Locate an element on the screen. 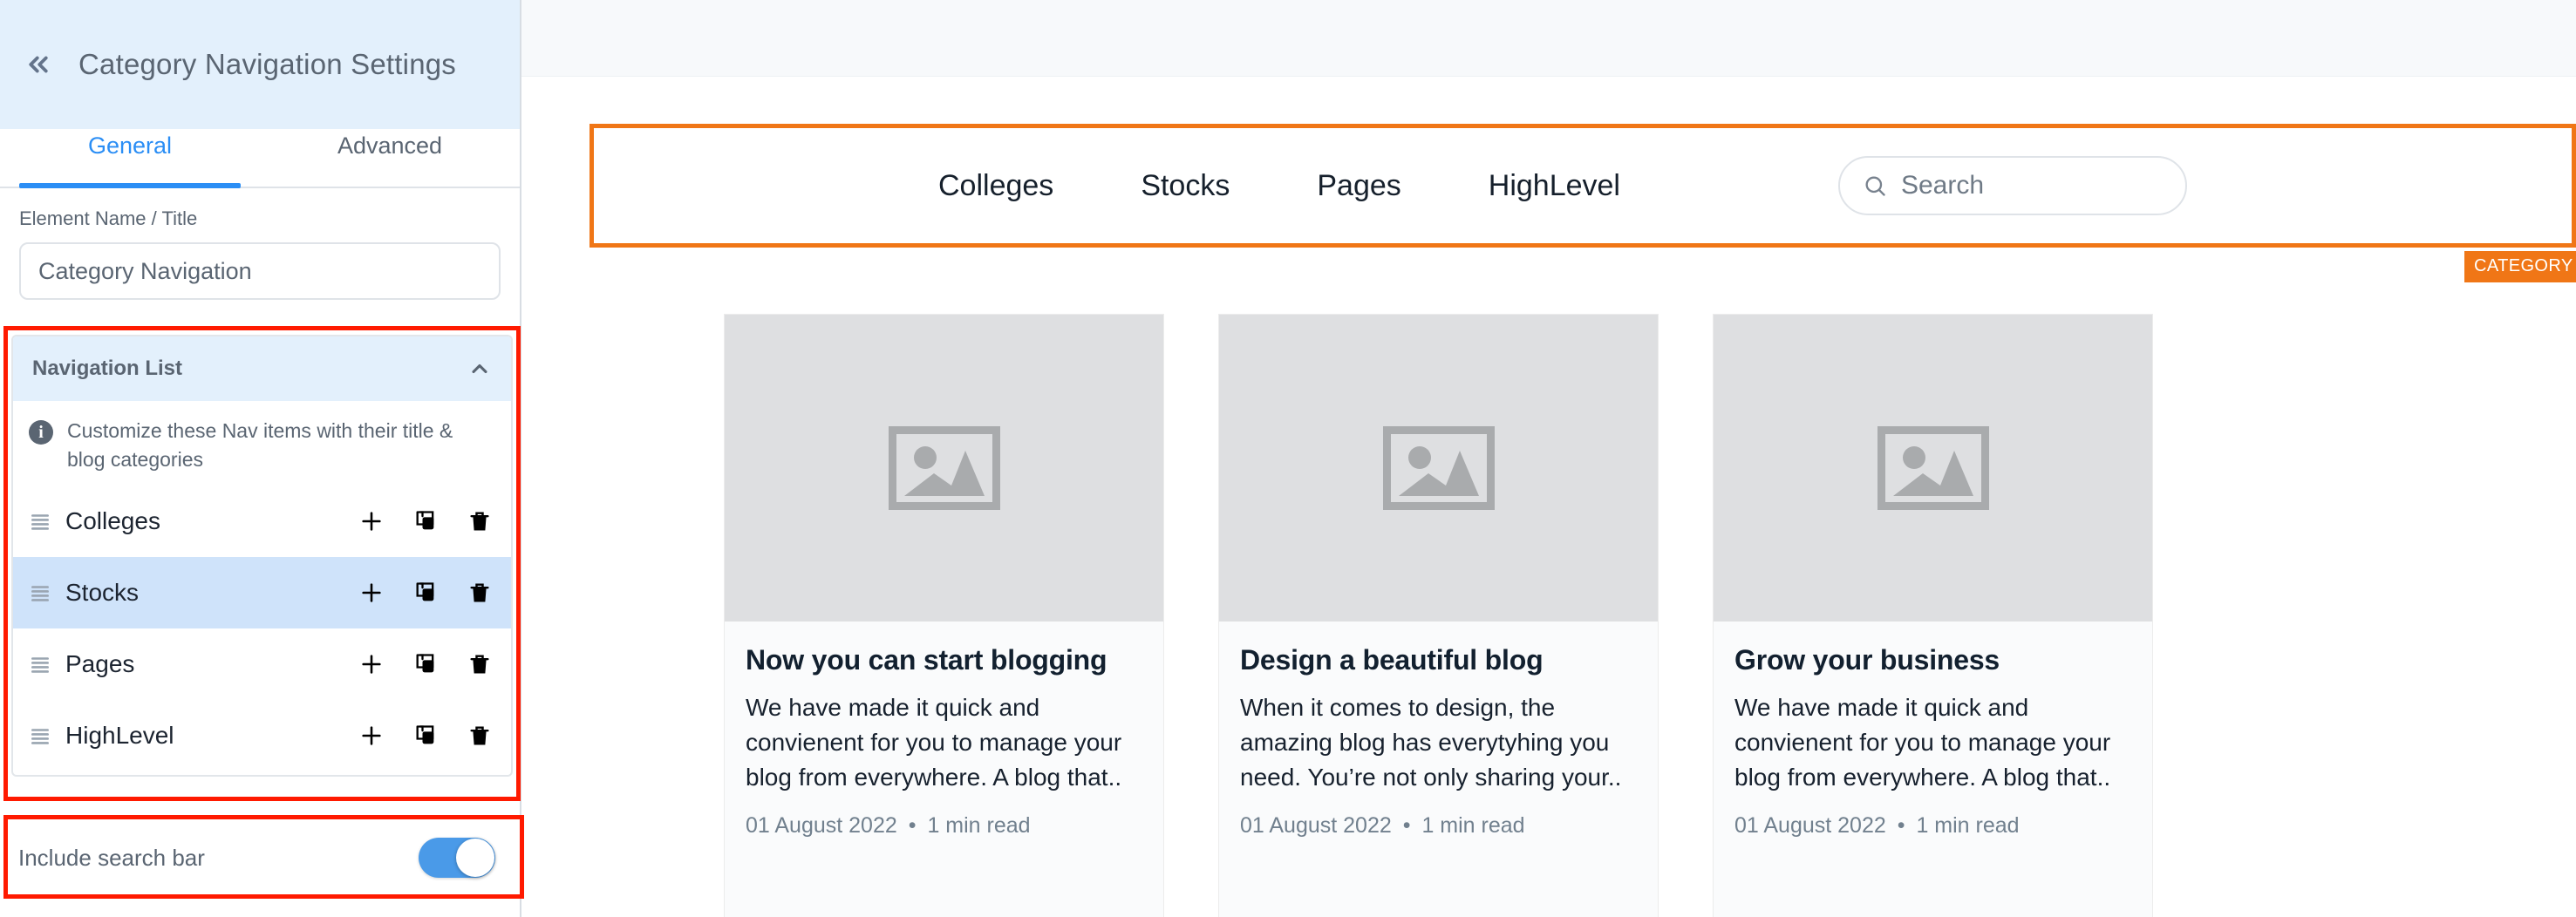  preview-nav-link-highlevel: HighLevel is located at coordinates (1555, 186).